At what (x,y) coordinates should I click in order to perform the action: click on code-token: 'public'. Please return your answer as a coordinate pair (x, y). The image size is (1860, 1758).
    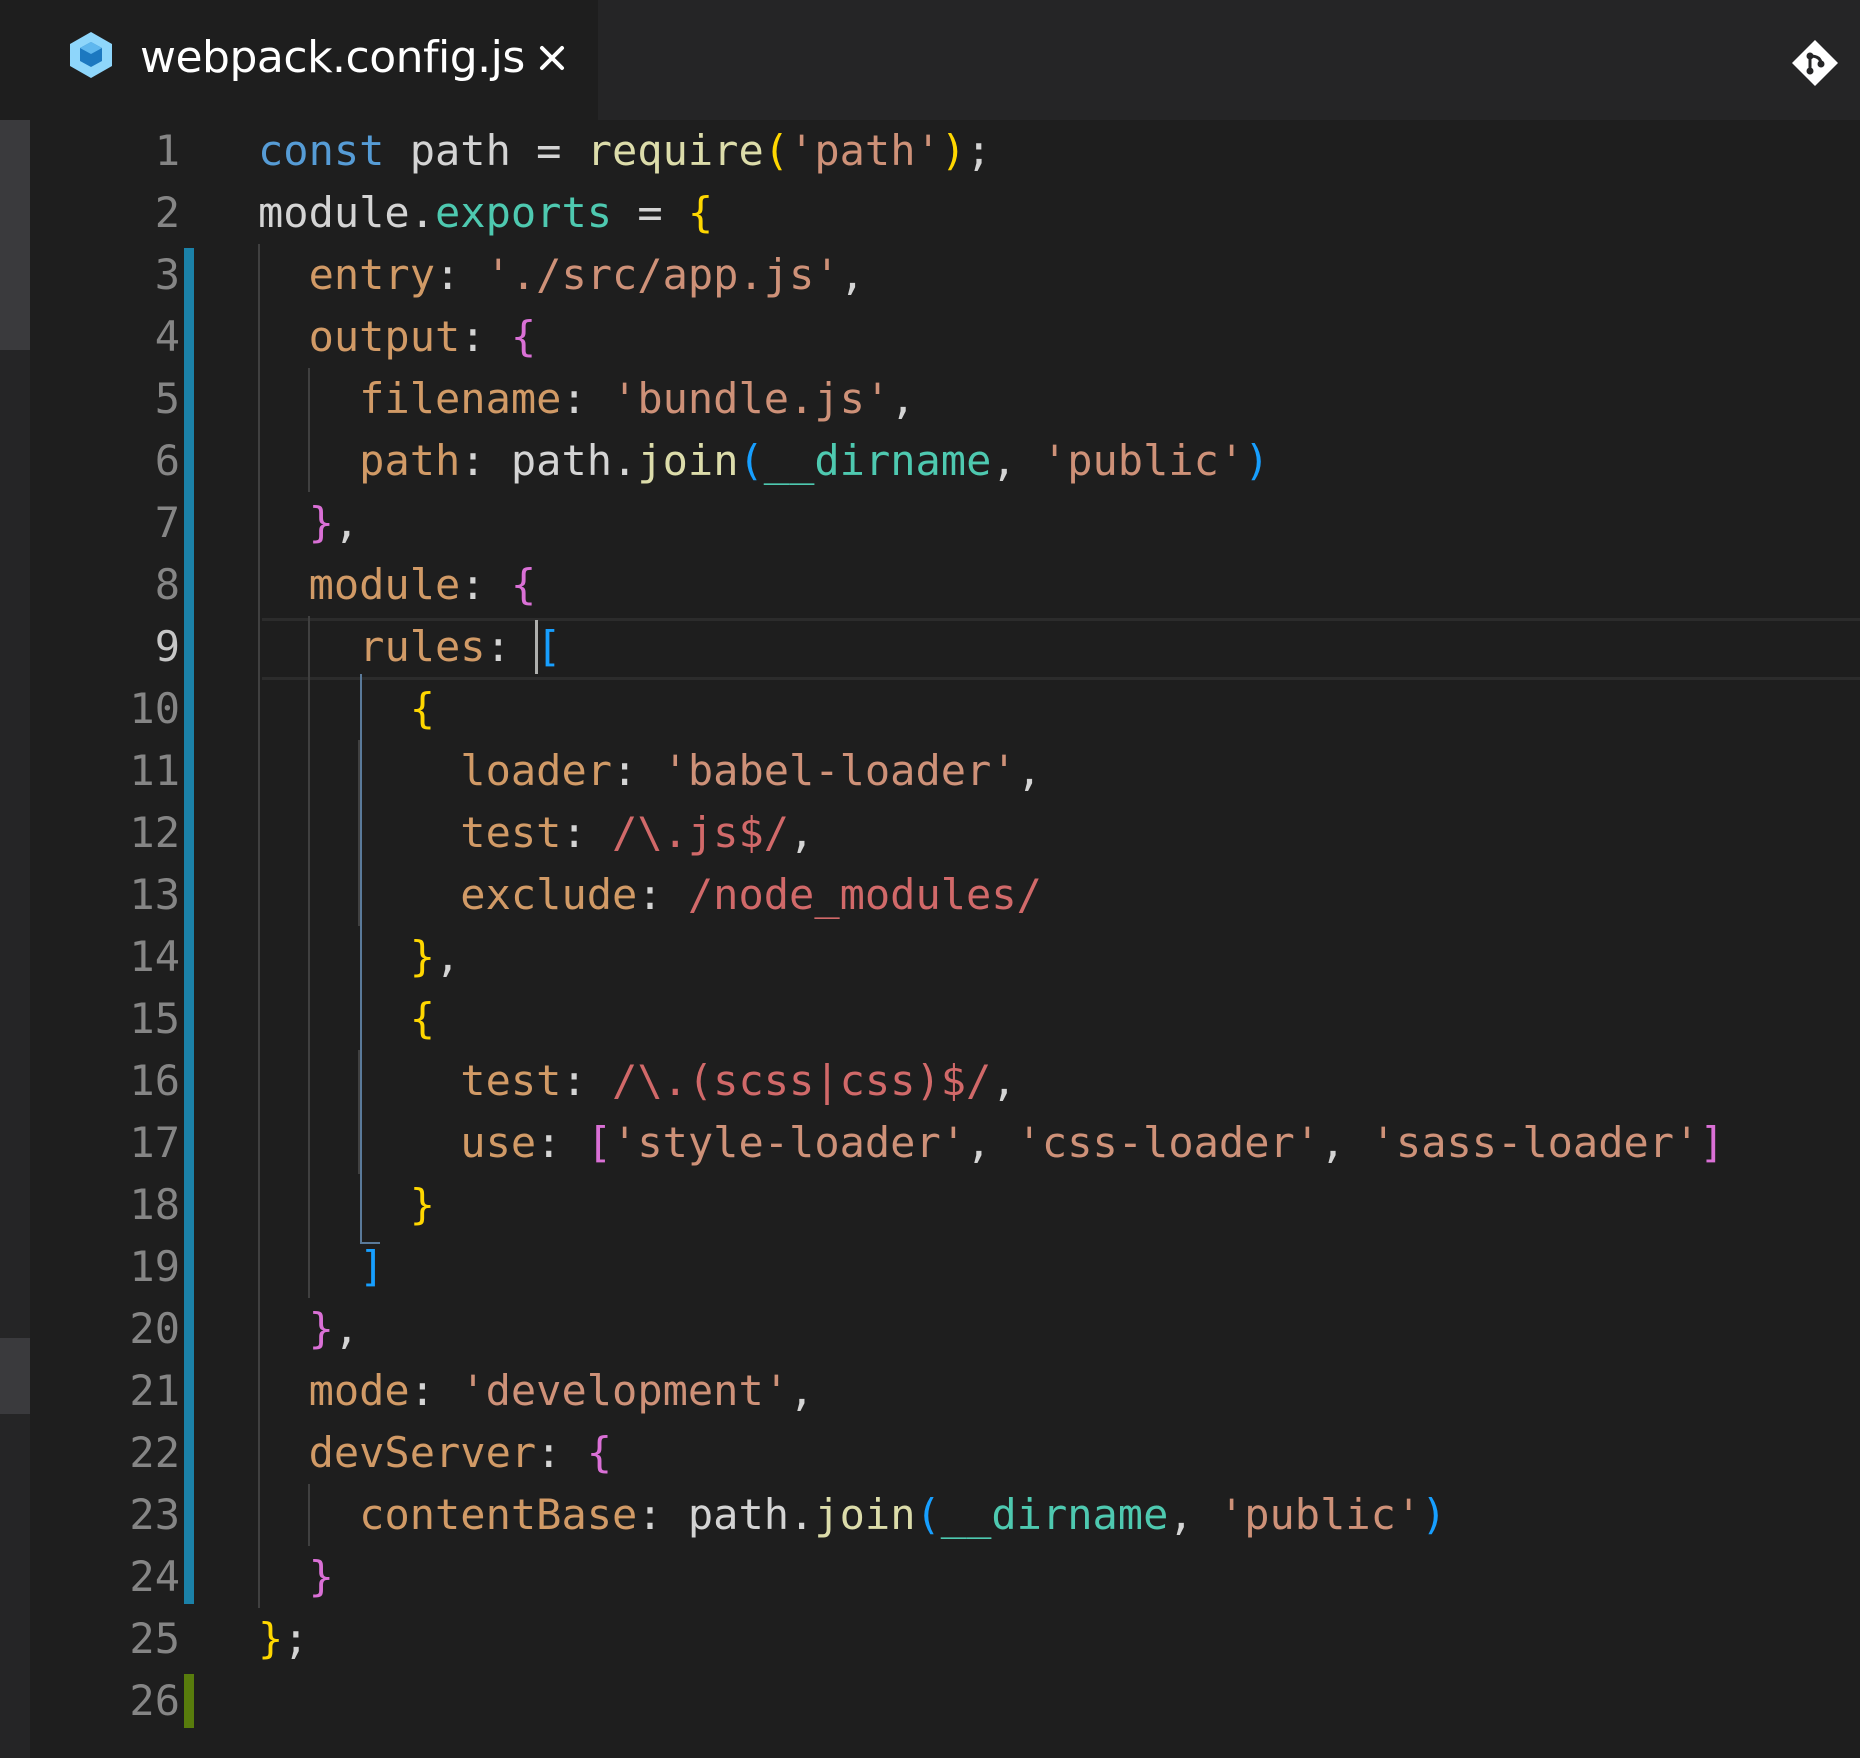
    Looking at the image, I should click on (1143, 460).